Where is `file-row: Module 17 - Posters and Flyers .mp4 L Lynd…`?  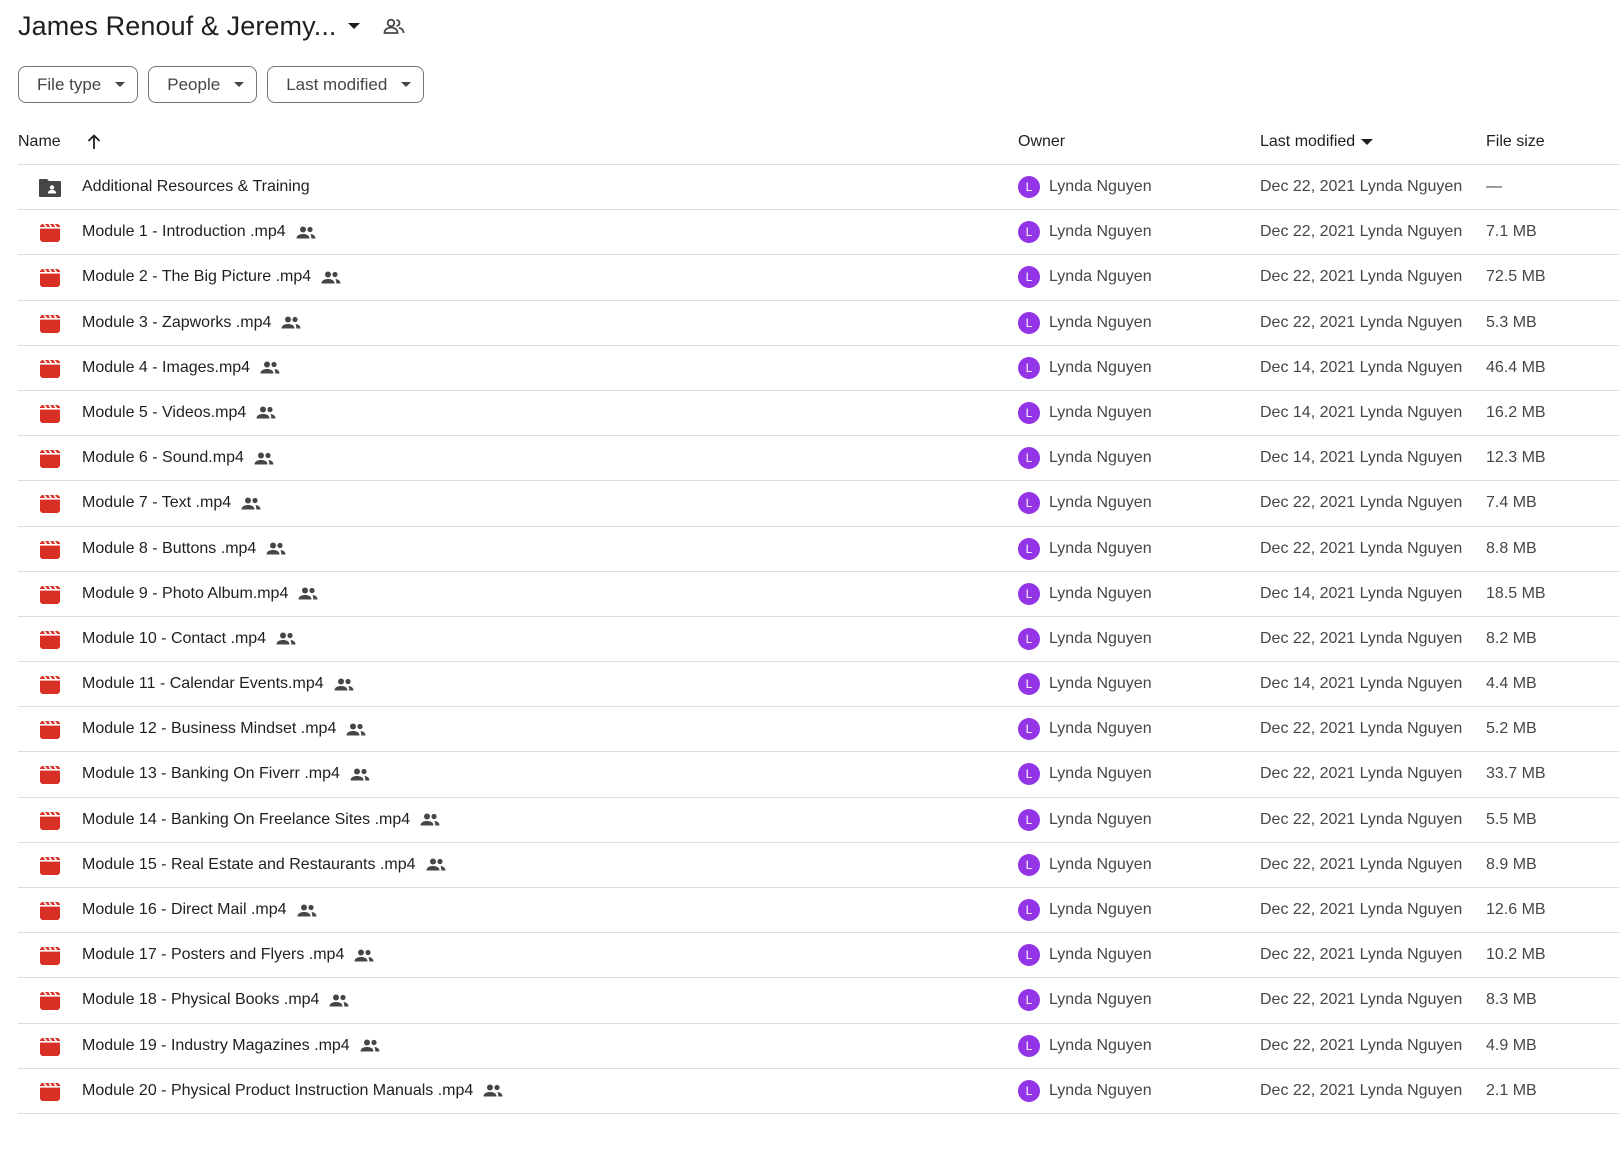 file-row: Module 17 - Posters and Flyers .mp4 L Lynd… is located at coordinates (818, 956).